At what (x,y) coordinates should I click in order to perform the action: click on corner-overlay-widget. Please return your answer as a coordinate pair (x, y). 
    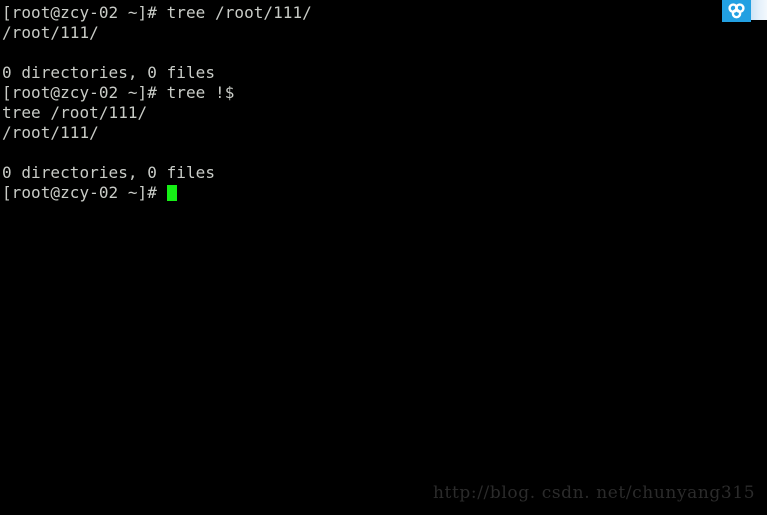
    Looking at the image, I should click on (744, 11).